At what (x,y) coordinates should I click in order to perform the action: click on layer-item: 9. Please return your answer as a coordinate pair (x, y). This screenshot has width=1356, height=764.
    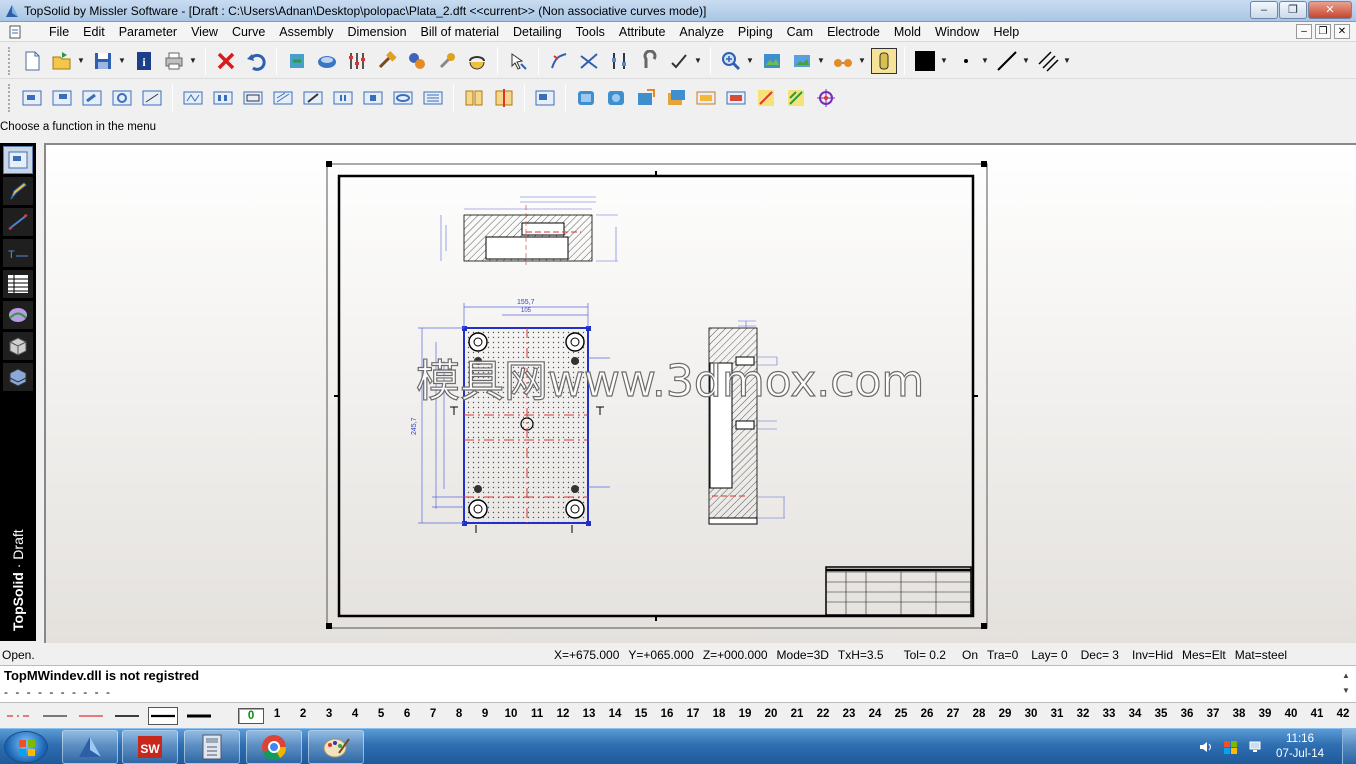
    Looking at the image, I should click on (485, 716).